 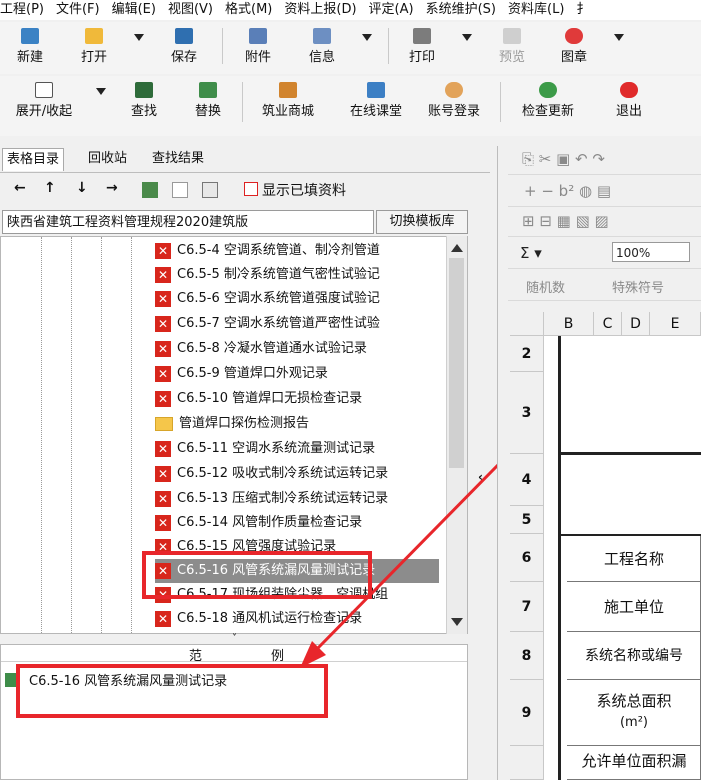 What do you see at coordinates (527, 480) in the screenshot?
I see `row-header-4: 4` at bounding box center [527, 480].